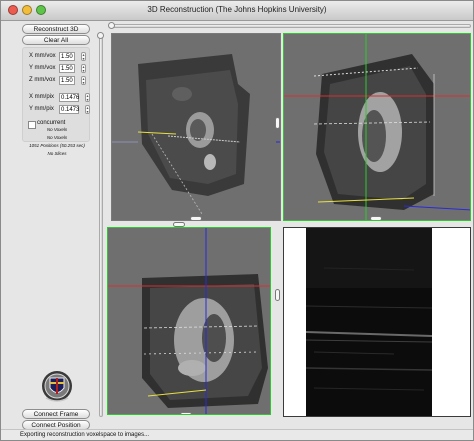 The width and height of the screenshot is (474, 441). What do you see at coordinates (57, 153) in the screenshot?
I see `info-slices: No Slices` at bounding box center [57, 153].